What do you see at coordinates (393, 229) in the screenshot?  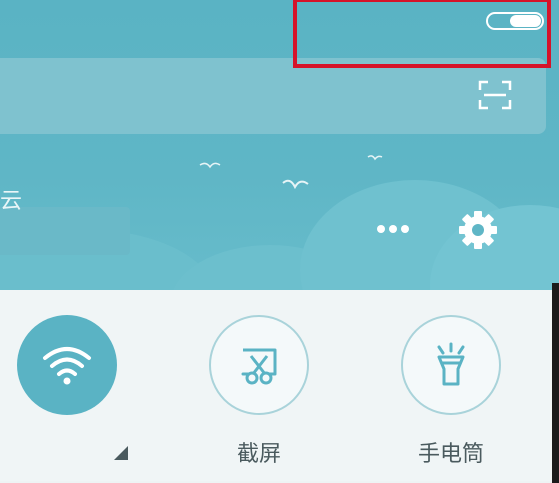 I see `more-dots-icon` at bounding box center [393, 229].